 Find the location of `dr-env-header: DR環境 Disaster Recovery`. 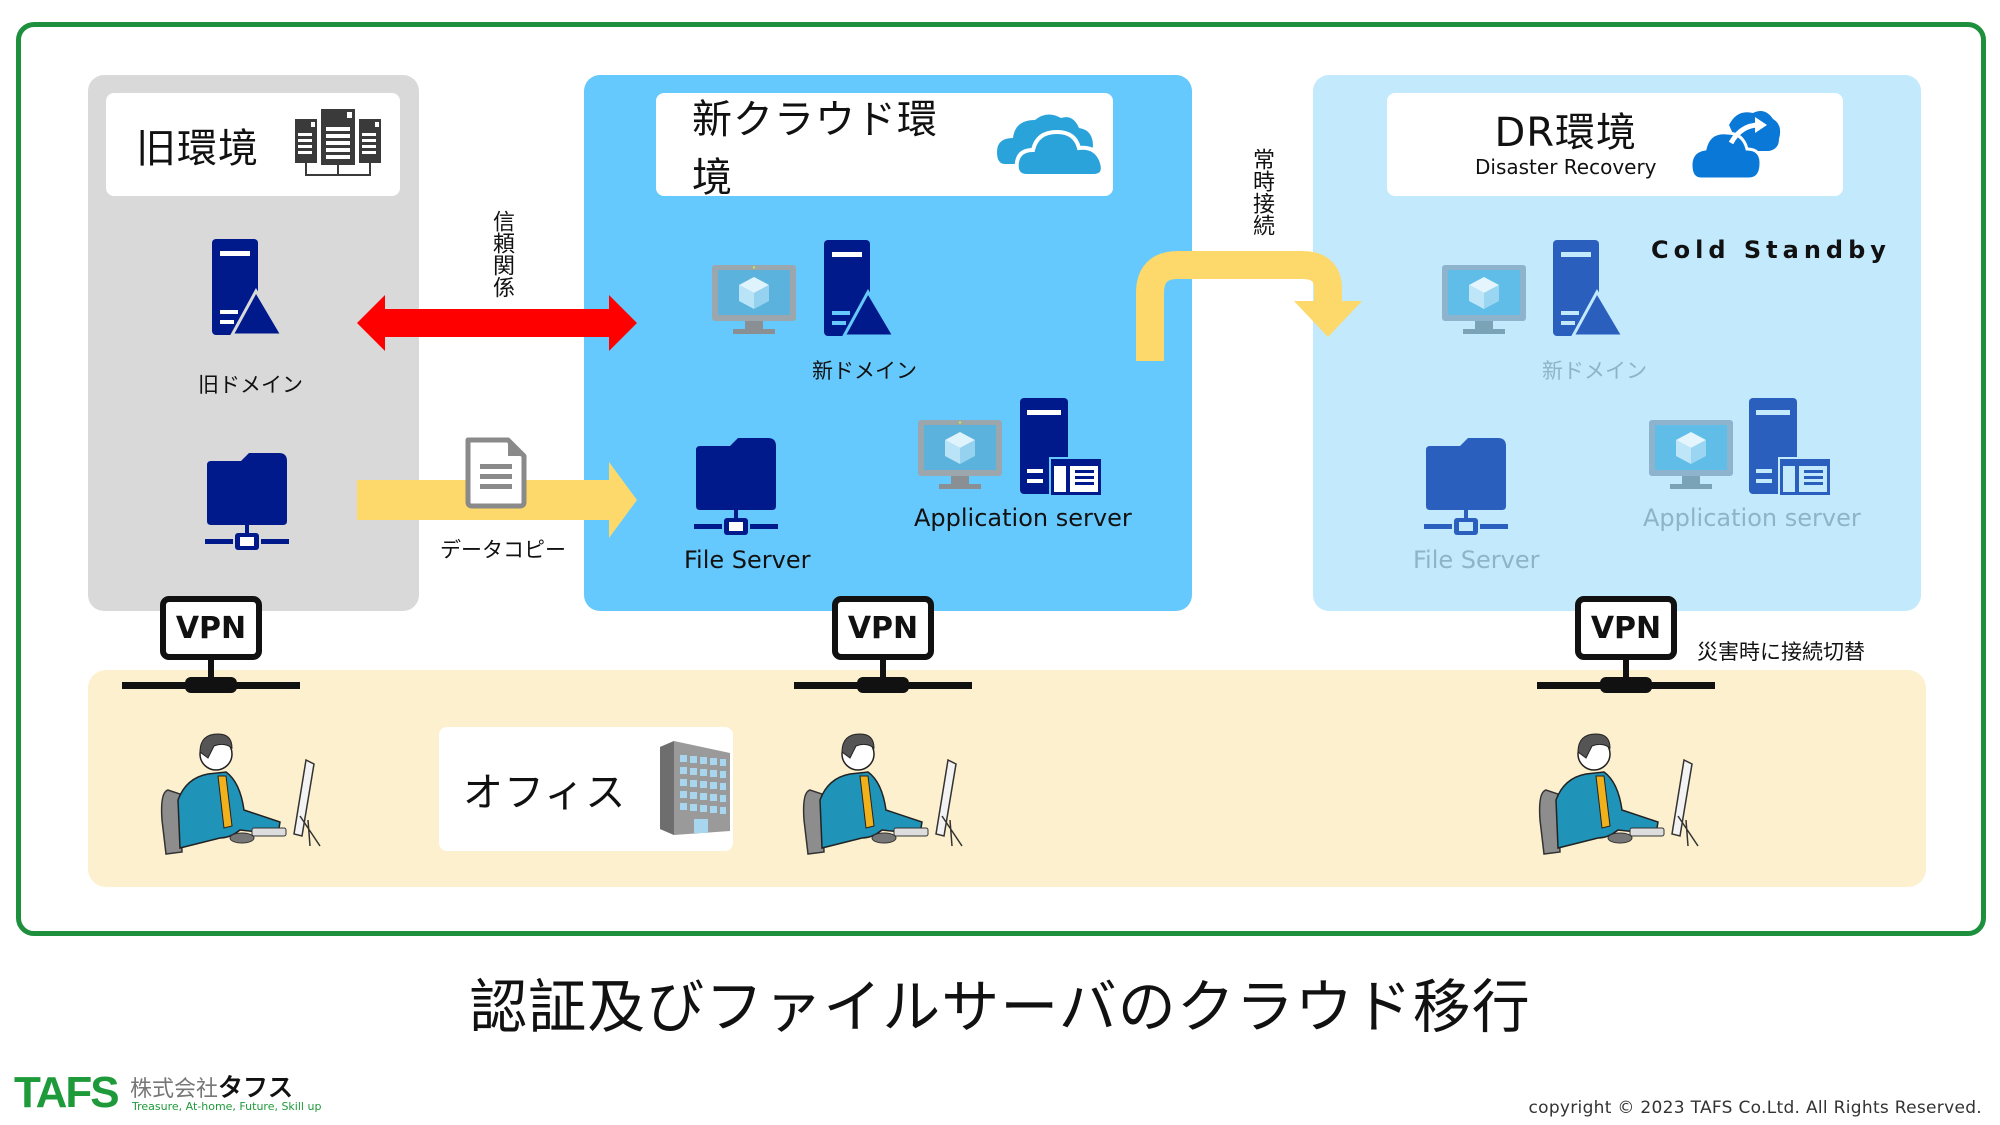

dr-env-header: DR環境 Disaster Recovery is located at coordinates (1615, 144).